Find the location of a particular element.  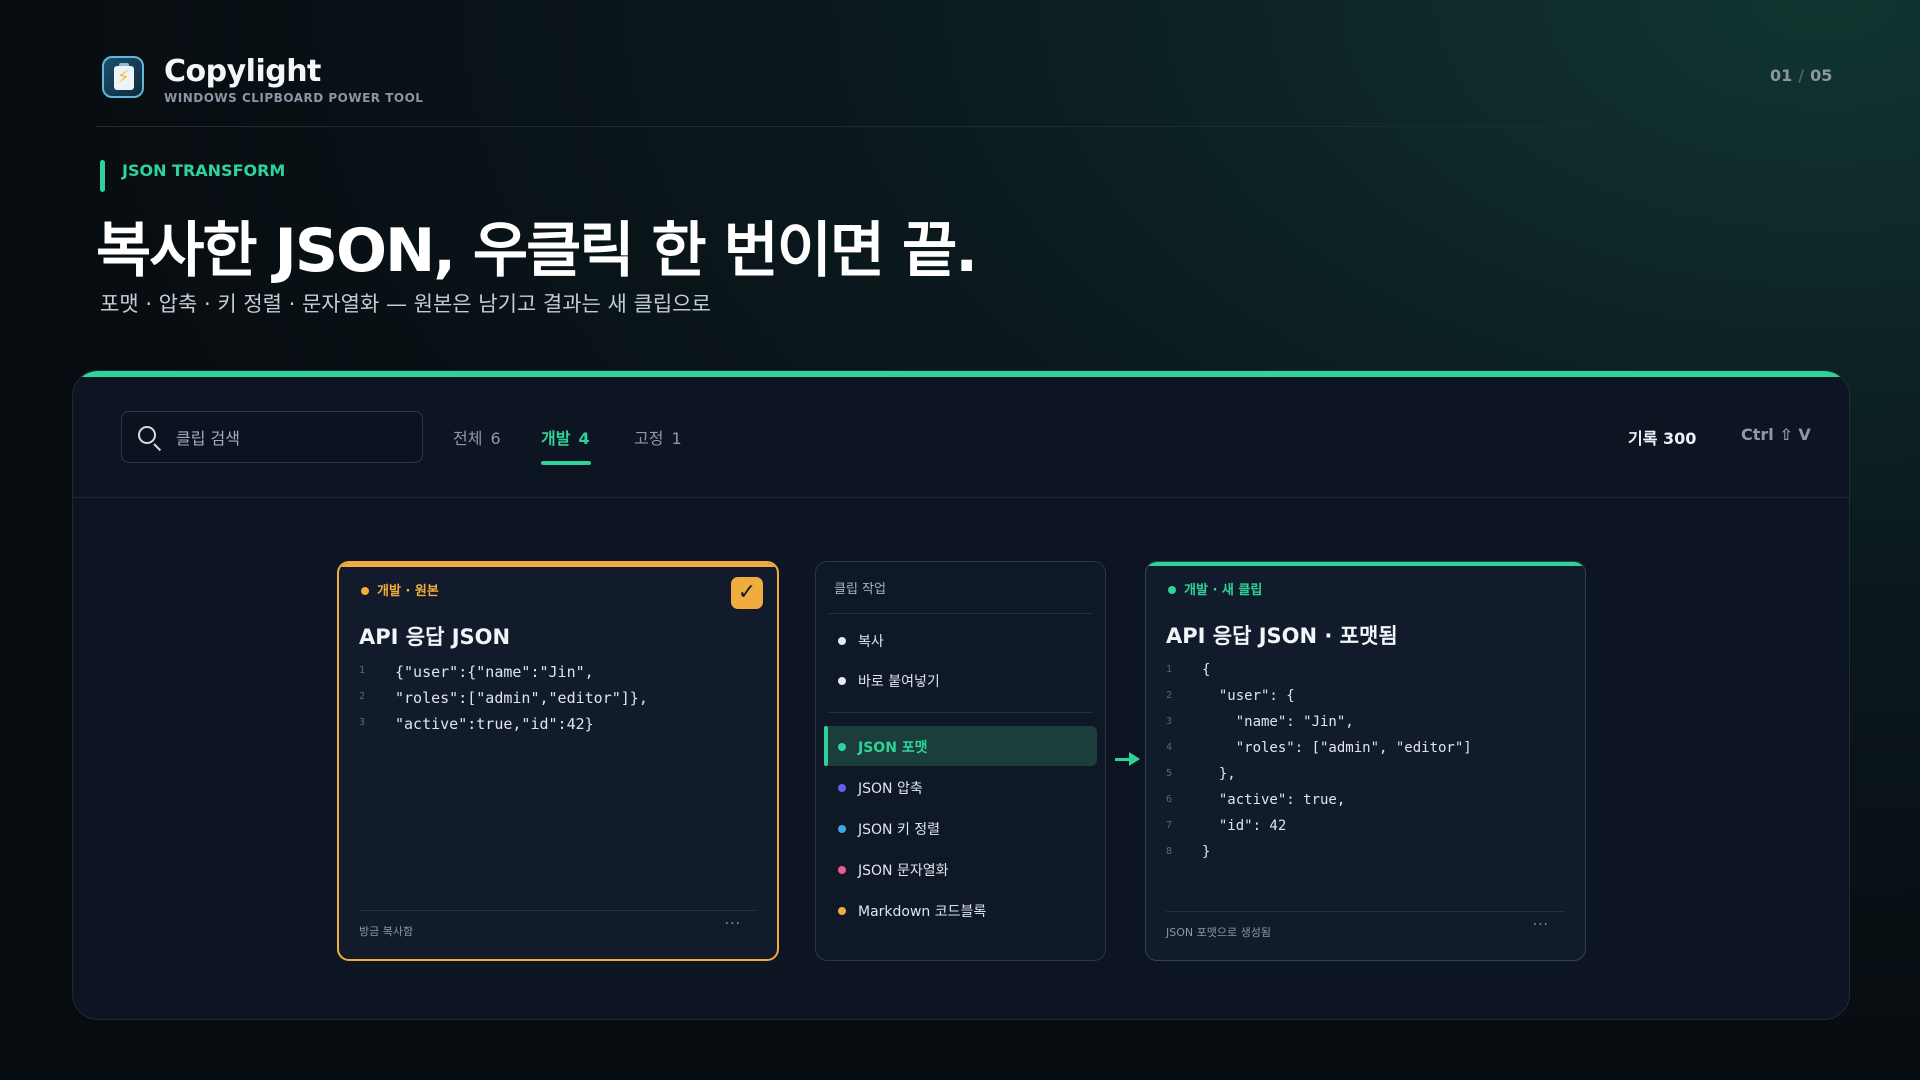

code-text: {"user":{"name":"Jin", is located at coordinates (494, 672).